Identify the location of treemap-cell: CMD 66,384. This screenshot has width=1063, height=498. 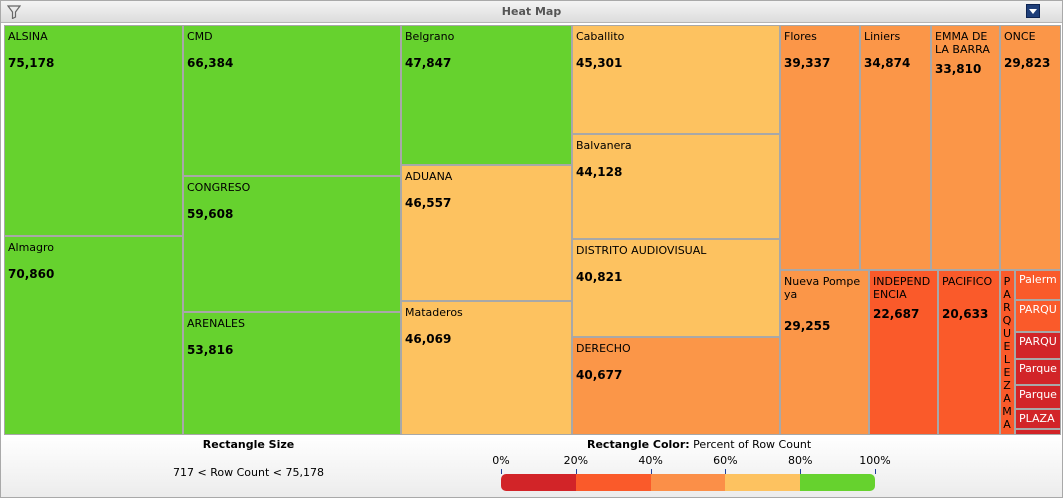
(292, 100).